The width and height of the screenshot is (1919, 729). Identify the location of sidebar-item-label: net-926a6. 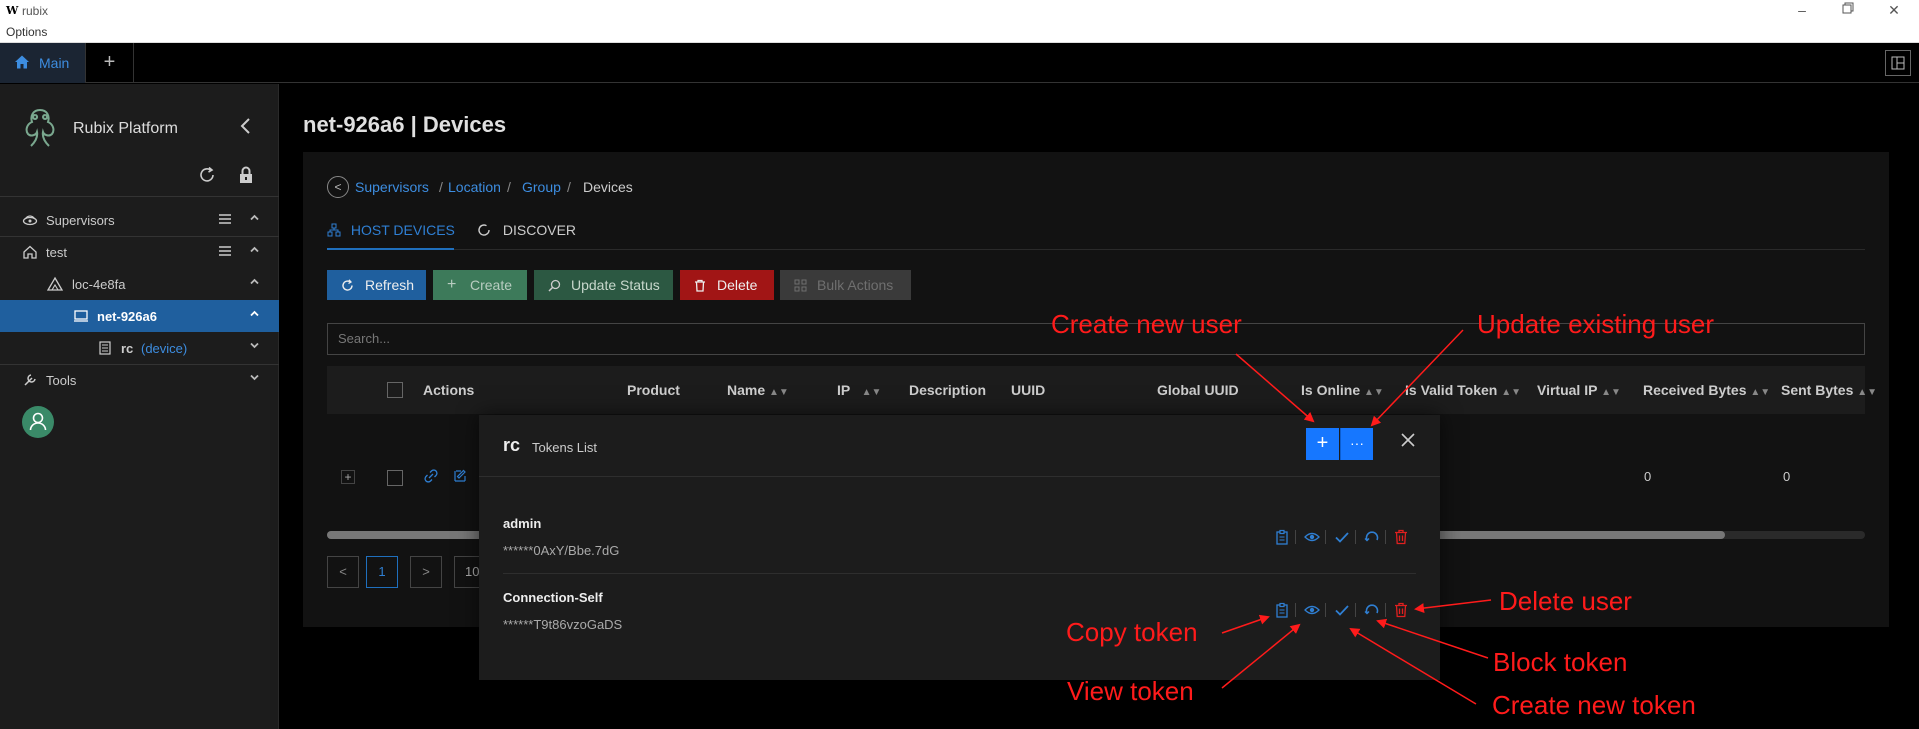
(127, 316).